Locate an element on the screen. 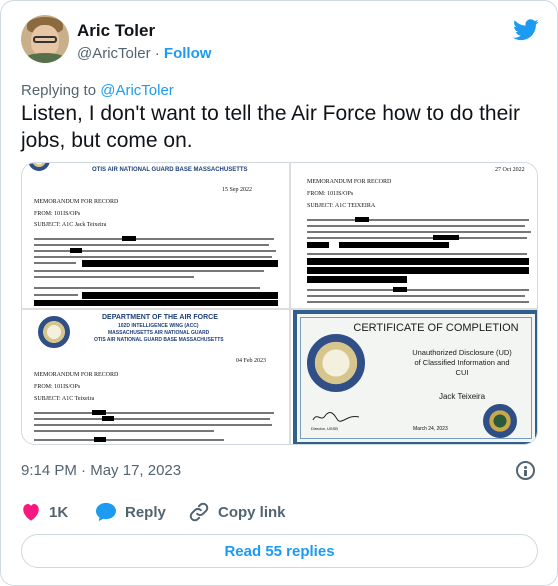  reply-context: Replying to @AricToler is located at coordinates (97, 90).